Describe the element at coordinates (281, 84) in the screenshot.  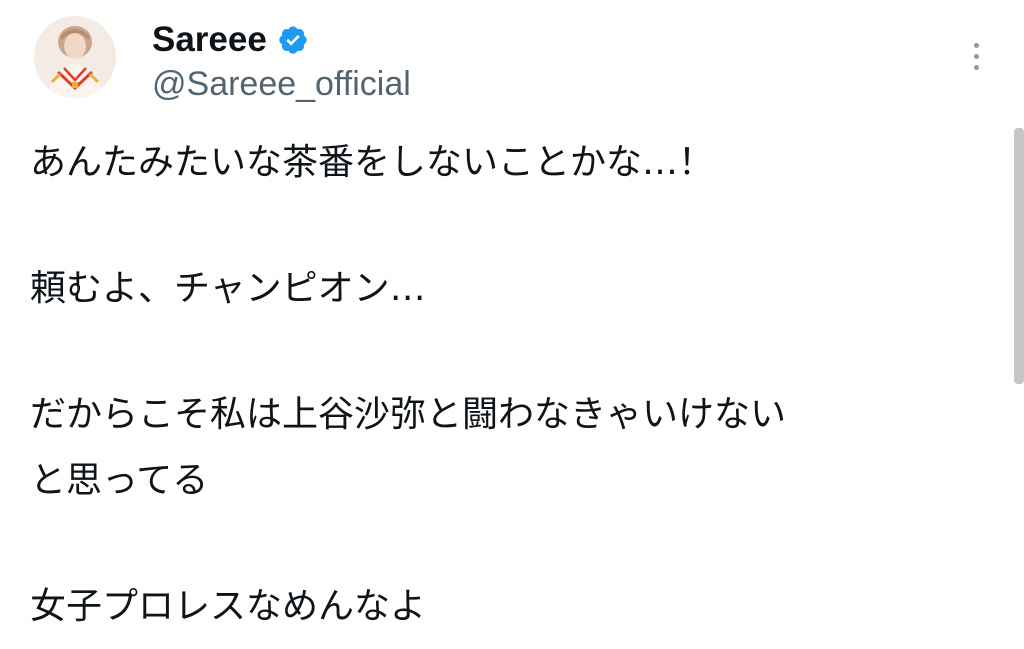
I see `user-handle: @Sareee_official` at that location.